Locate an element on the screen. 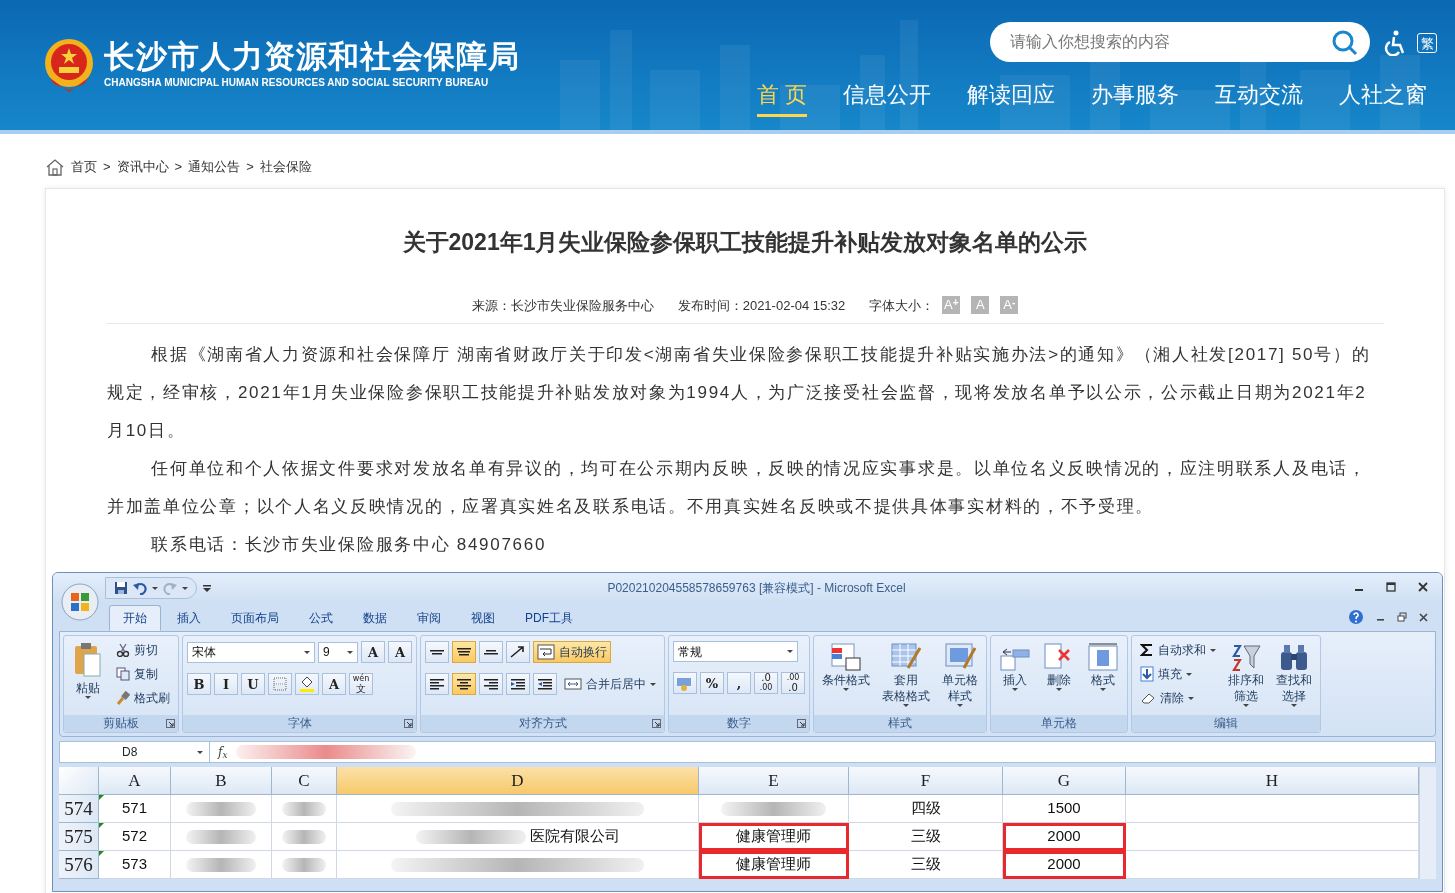 The image size is (1455, 893). ribbon-button: 插入 is located at coordinates (1015, 666).